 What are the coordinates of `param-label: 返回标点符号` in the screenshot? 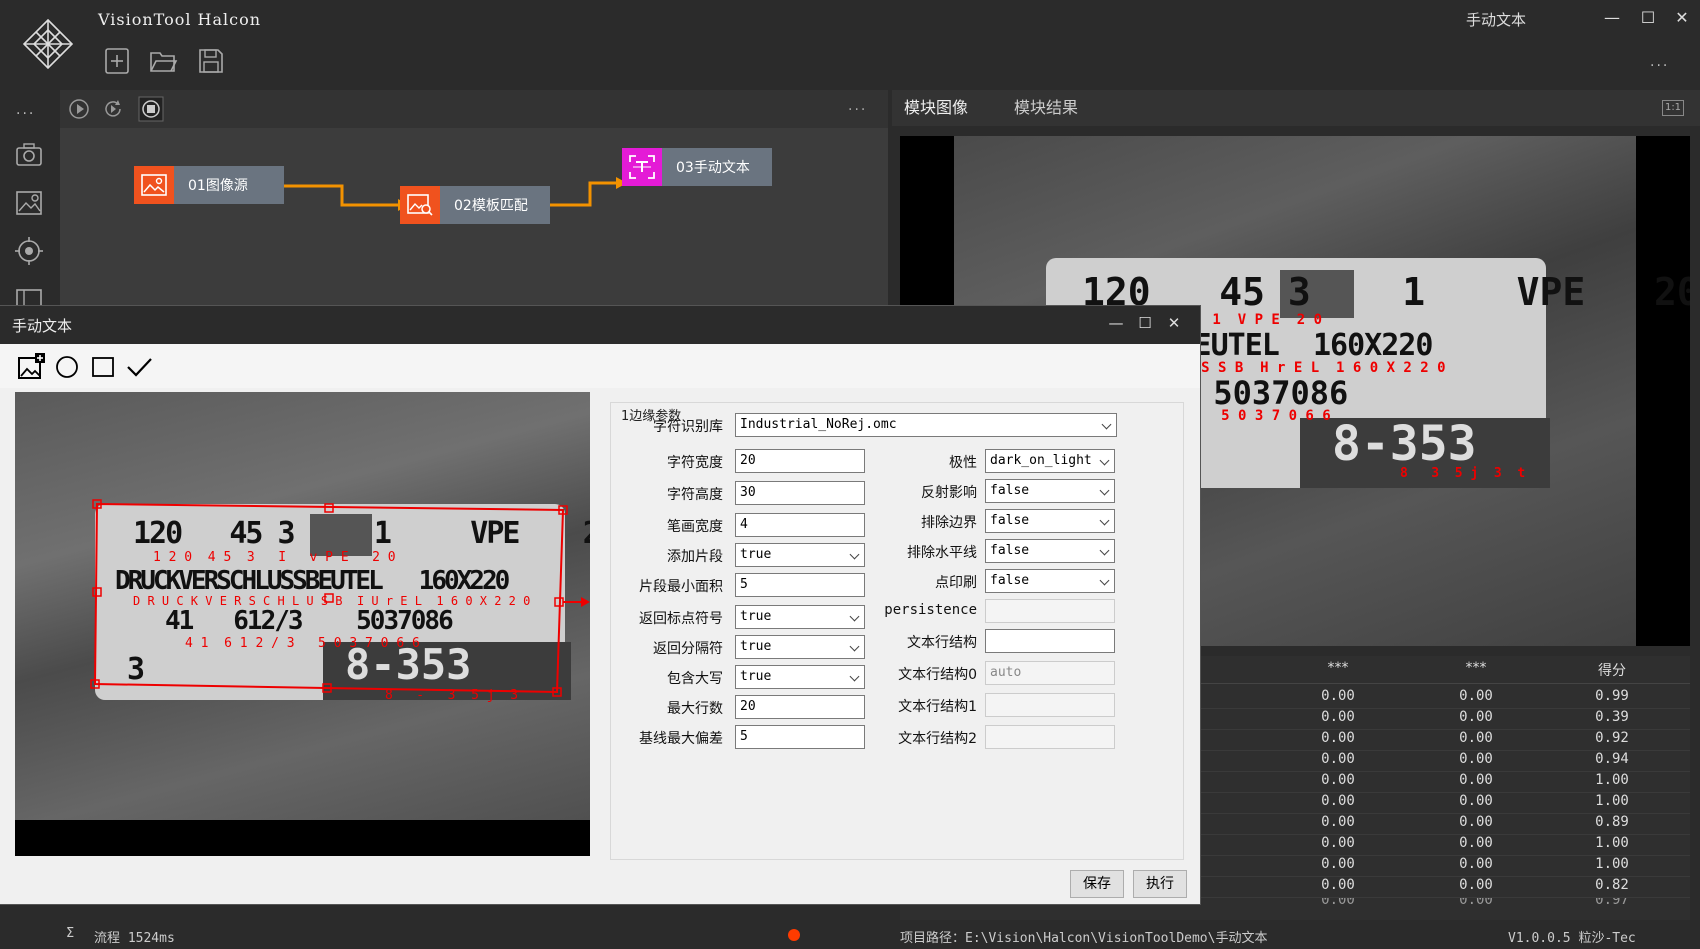 It's located at (681, 619).